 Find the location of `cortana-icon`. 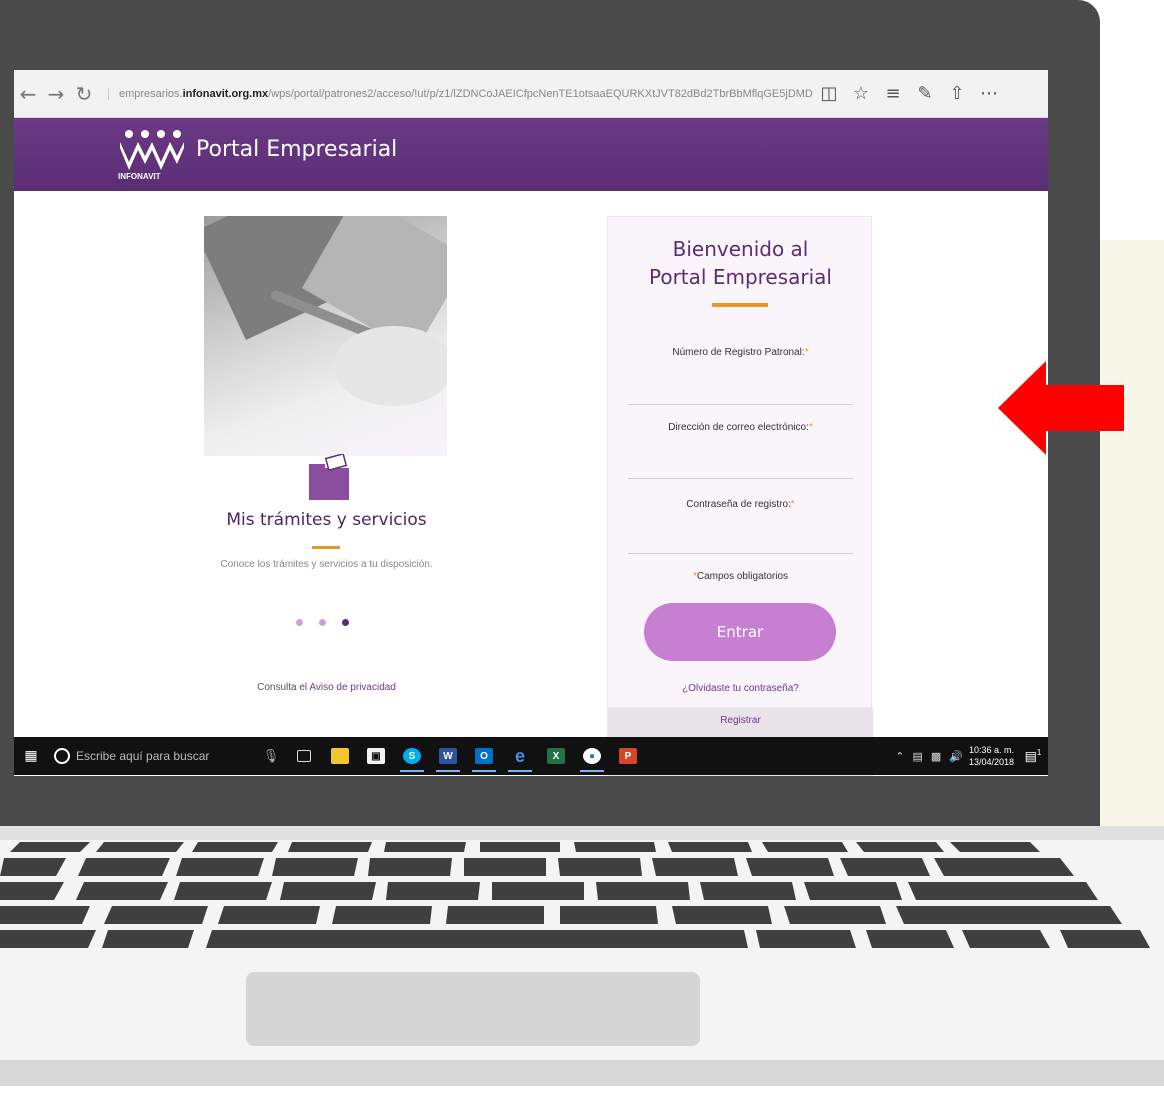

cortana-icon is located at coordinates (62, 756).